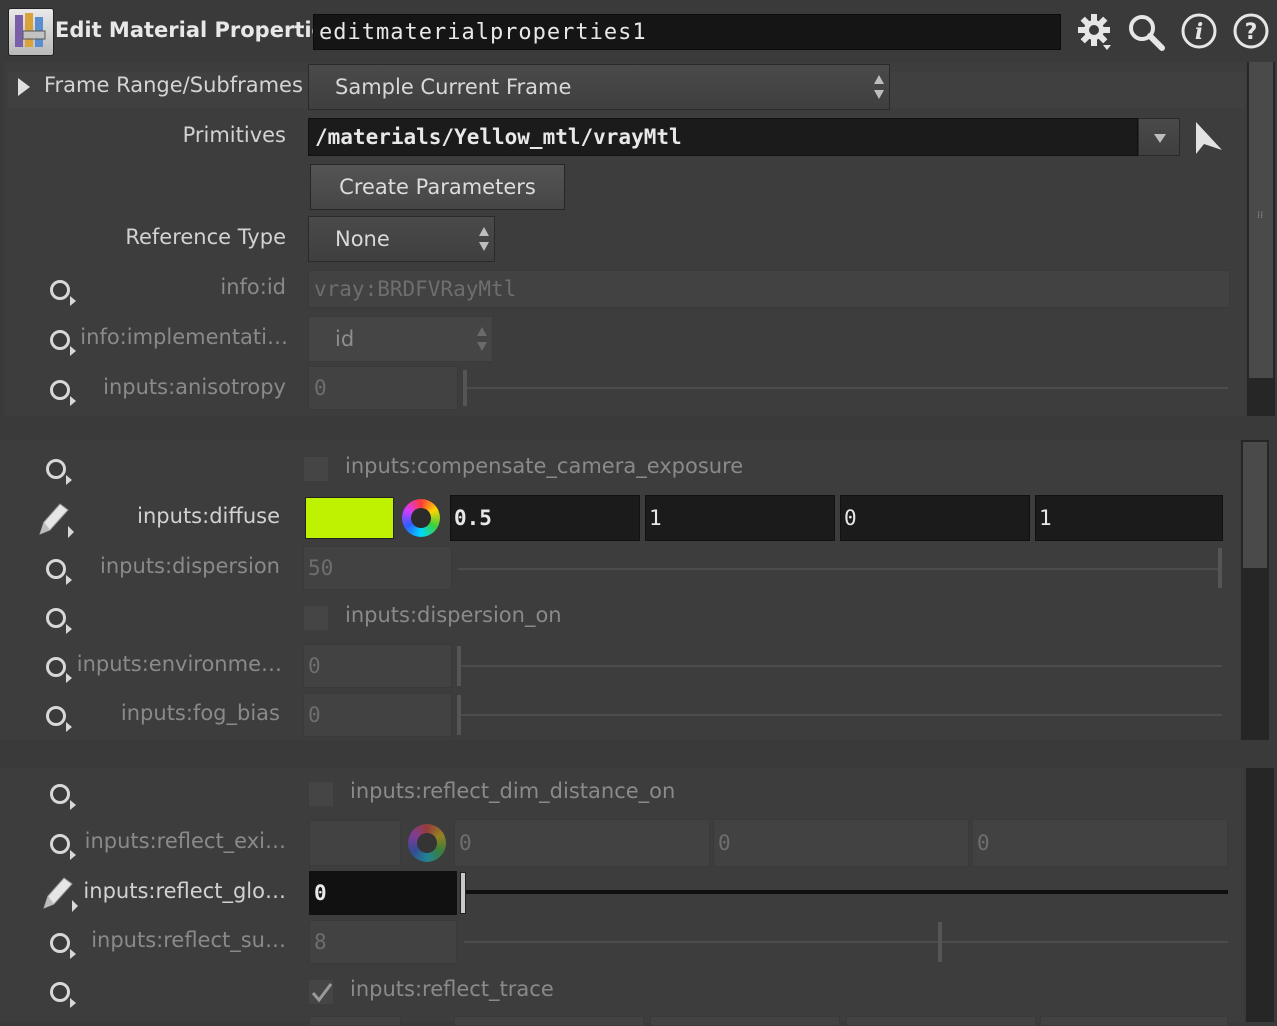 This screenshot has width=1277, height=1026. I want to click on reflect-glossiness-field: 0, so click(383, 893).